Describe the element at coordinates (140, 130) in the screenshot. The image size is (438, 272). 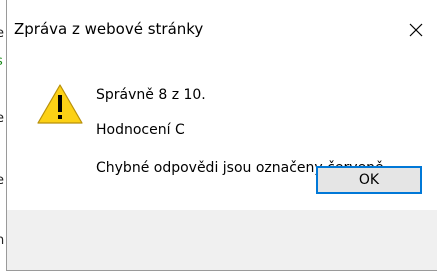
I see `message-line-grade: Hodnocení C` at that location.